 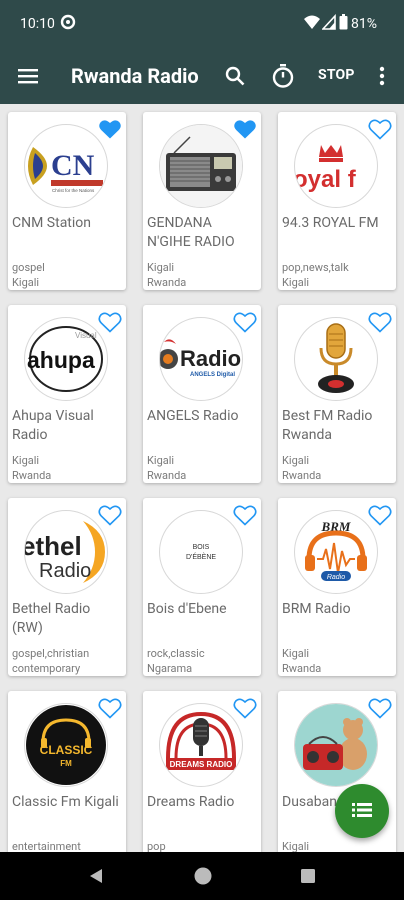 I want to click on station-genre: rock,classic, so click(x=176, y=653).